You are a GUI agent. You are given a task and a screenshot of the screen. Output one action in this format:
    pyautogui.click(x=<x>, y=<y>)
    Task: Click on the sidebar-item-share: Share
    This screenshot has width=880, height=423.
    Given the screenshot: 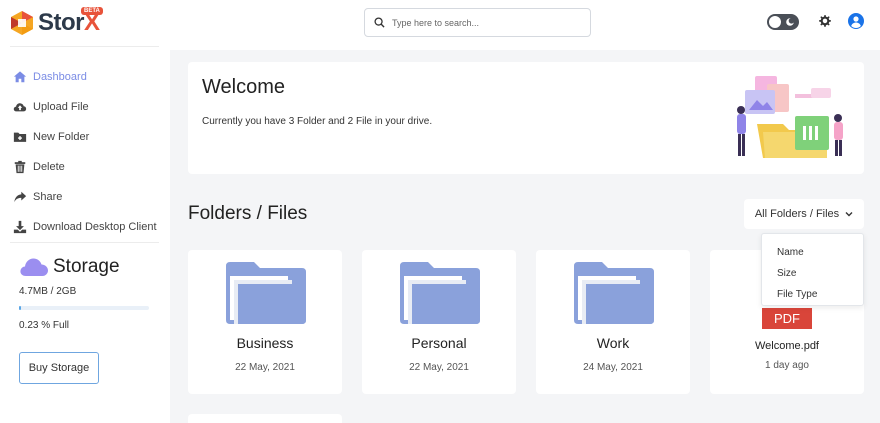 What is the action you would take?
    pyautogui.click(x=84, y=197)
    